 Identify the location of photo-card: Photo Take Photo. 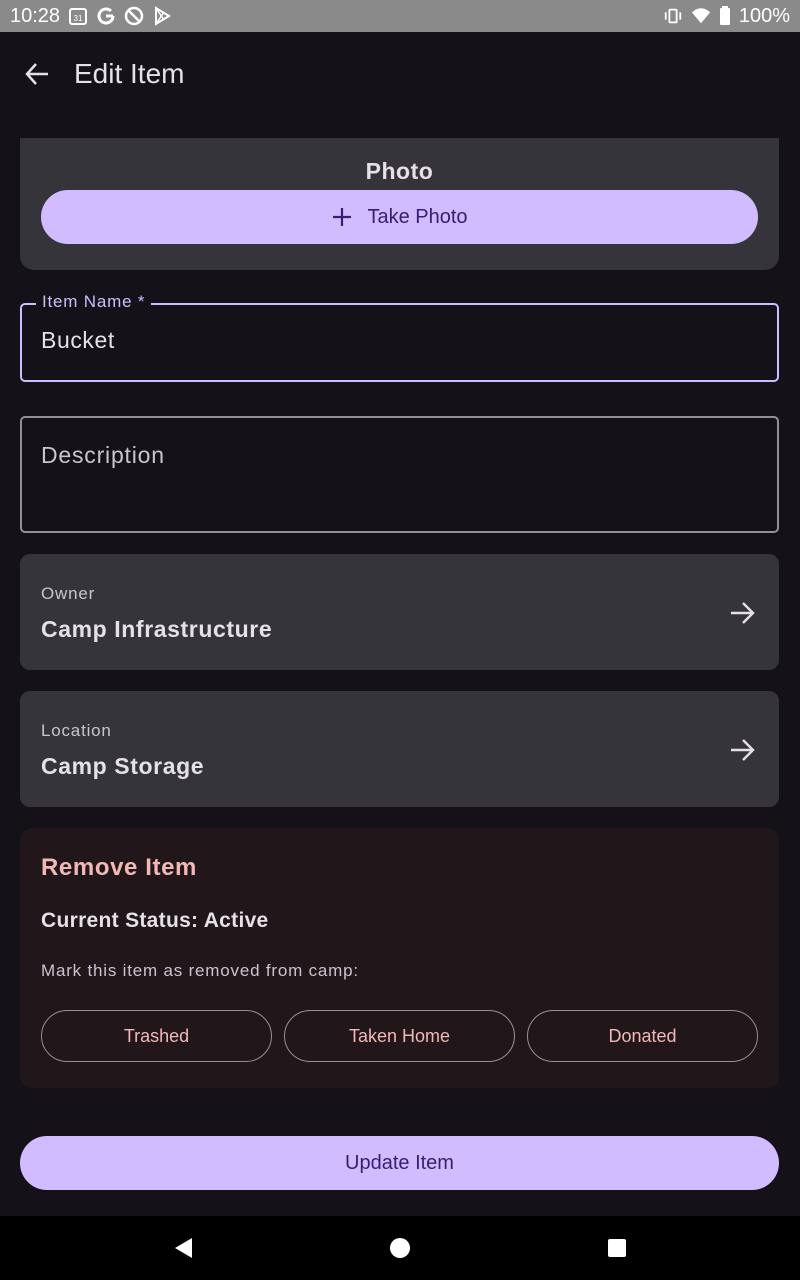
(399, 204).